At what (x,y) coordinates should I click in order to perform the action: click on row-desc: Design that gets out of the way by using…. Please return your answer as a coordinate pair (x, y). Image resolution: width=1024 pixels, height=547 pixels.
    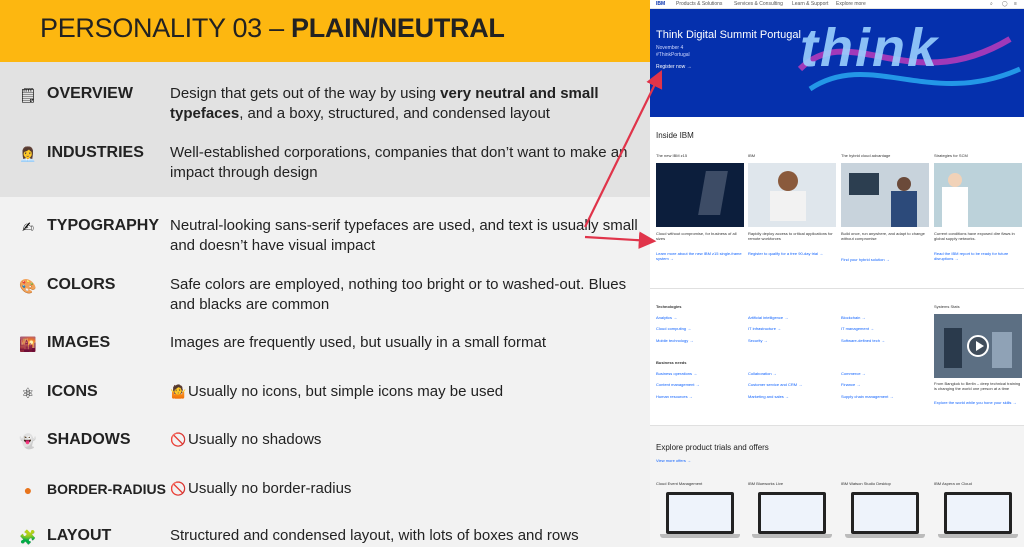
    Looking at the image, I should click on (384, 103).